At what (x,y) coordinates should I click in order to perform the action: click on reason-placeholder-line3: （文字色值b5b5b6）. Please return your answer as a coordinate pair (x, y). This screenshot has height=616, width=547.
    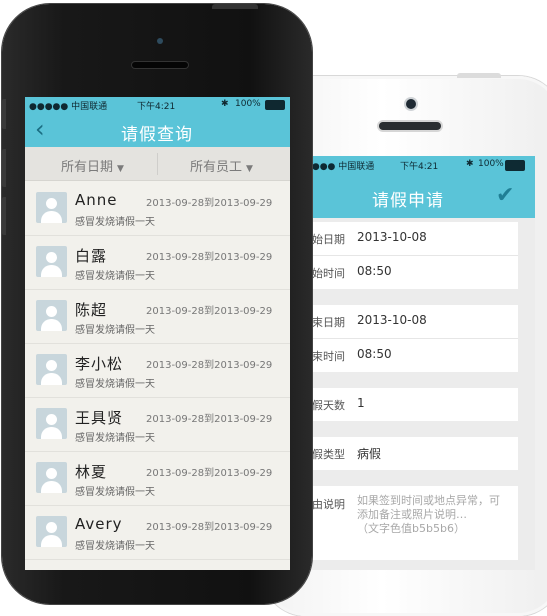
    Looking at the image, I should click on (411, 528).